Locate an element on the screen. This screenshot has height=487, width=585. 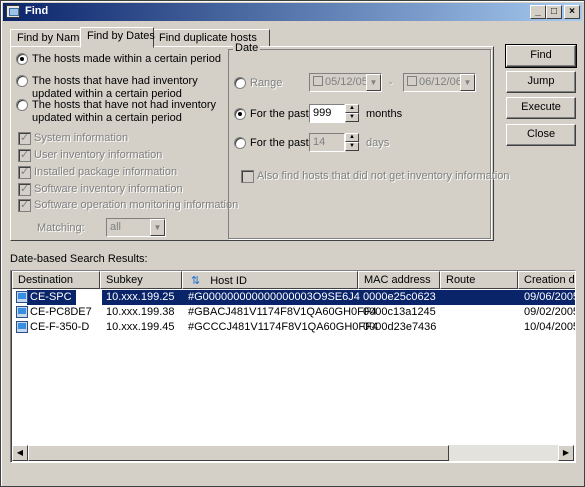
system-information-checkbox is located at coordinates (24, 138).